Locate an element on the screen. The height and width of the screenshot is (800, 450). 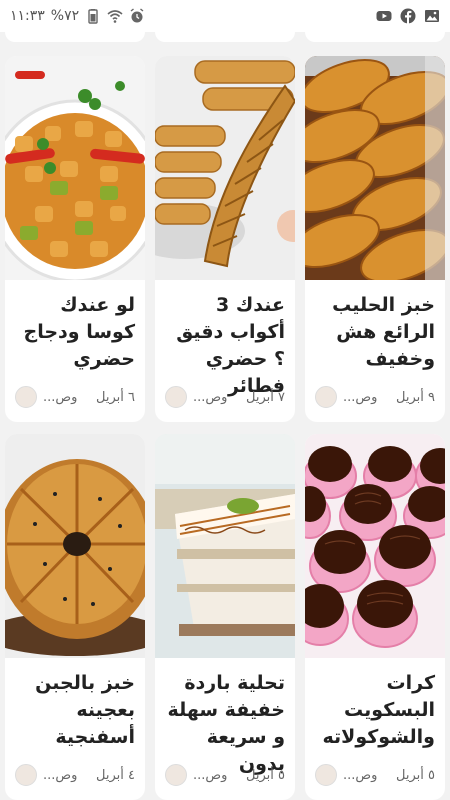
recipe-title: خبز الحليب الرائع هش وخفيف is located at coordinates (373, 332).